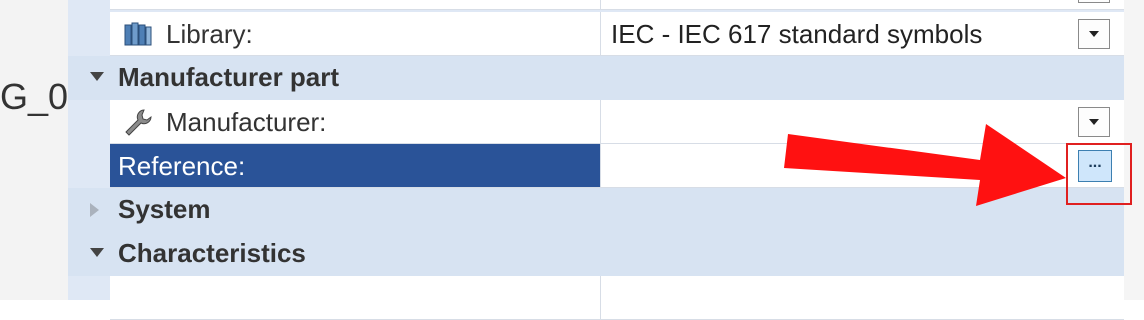  What do you see at coordinates (34, 150) in the screenshot?
I see `left-pane: G_0` at bounding box center [34, 150].